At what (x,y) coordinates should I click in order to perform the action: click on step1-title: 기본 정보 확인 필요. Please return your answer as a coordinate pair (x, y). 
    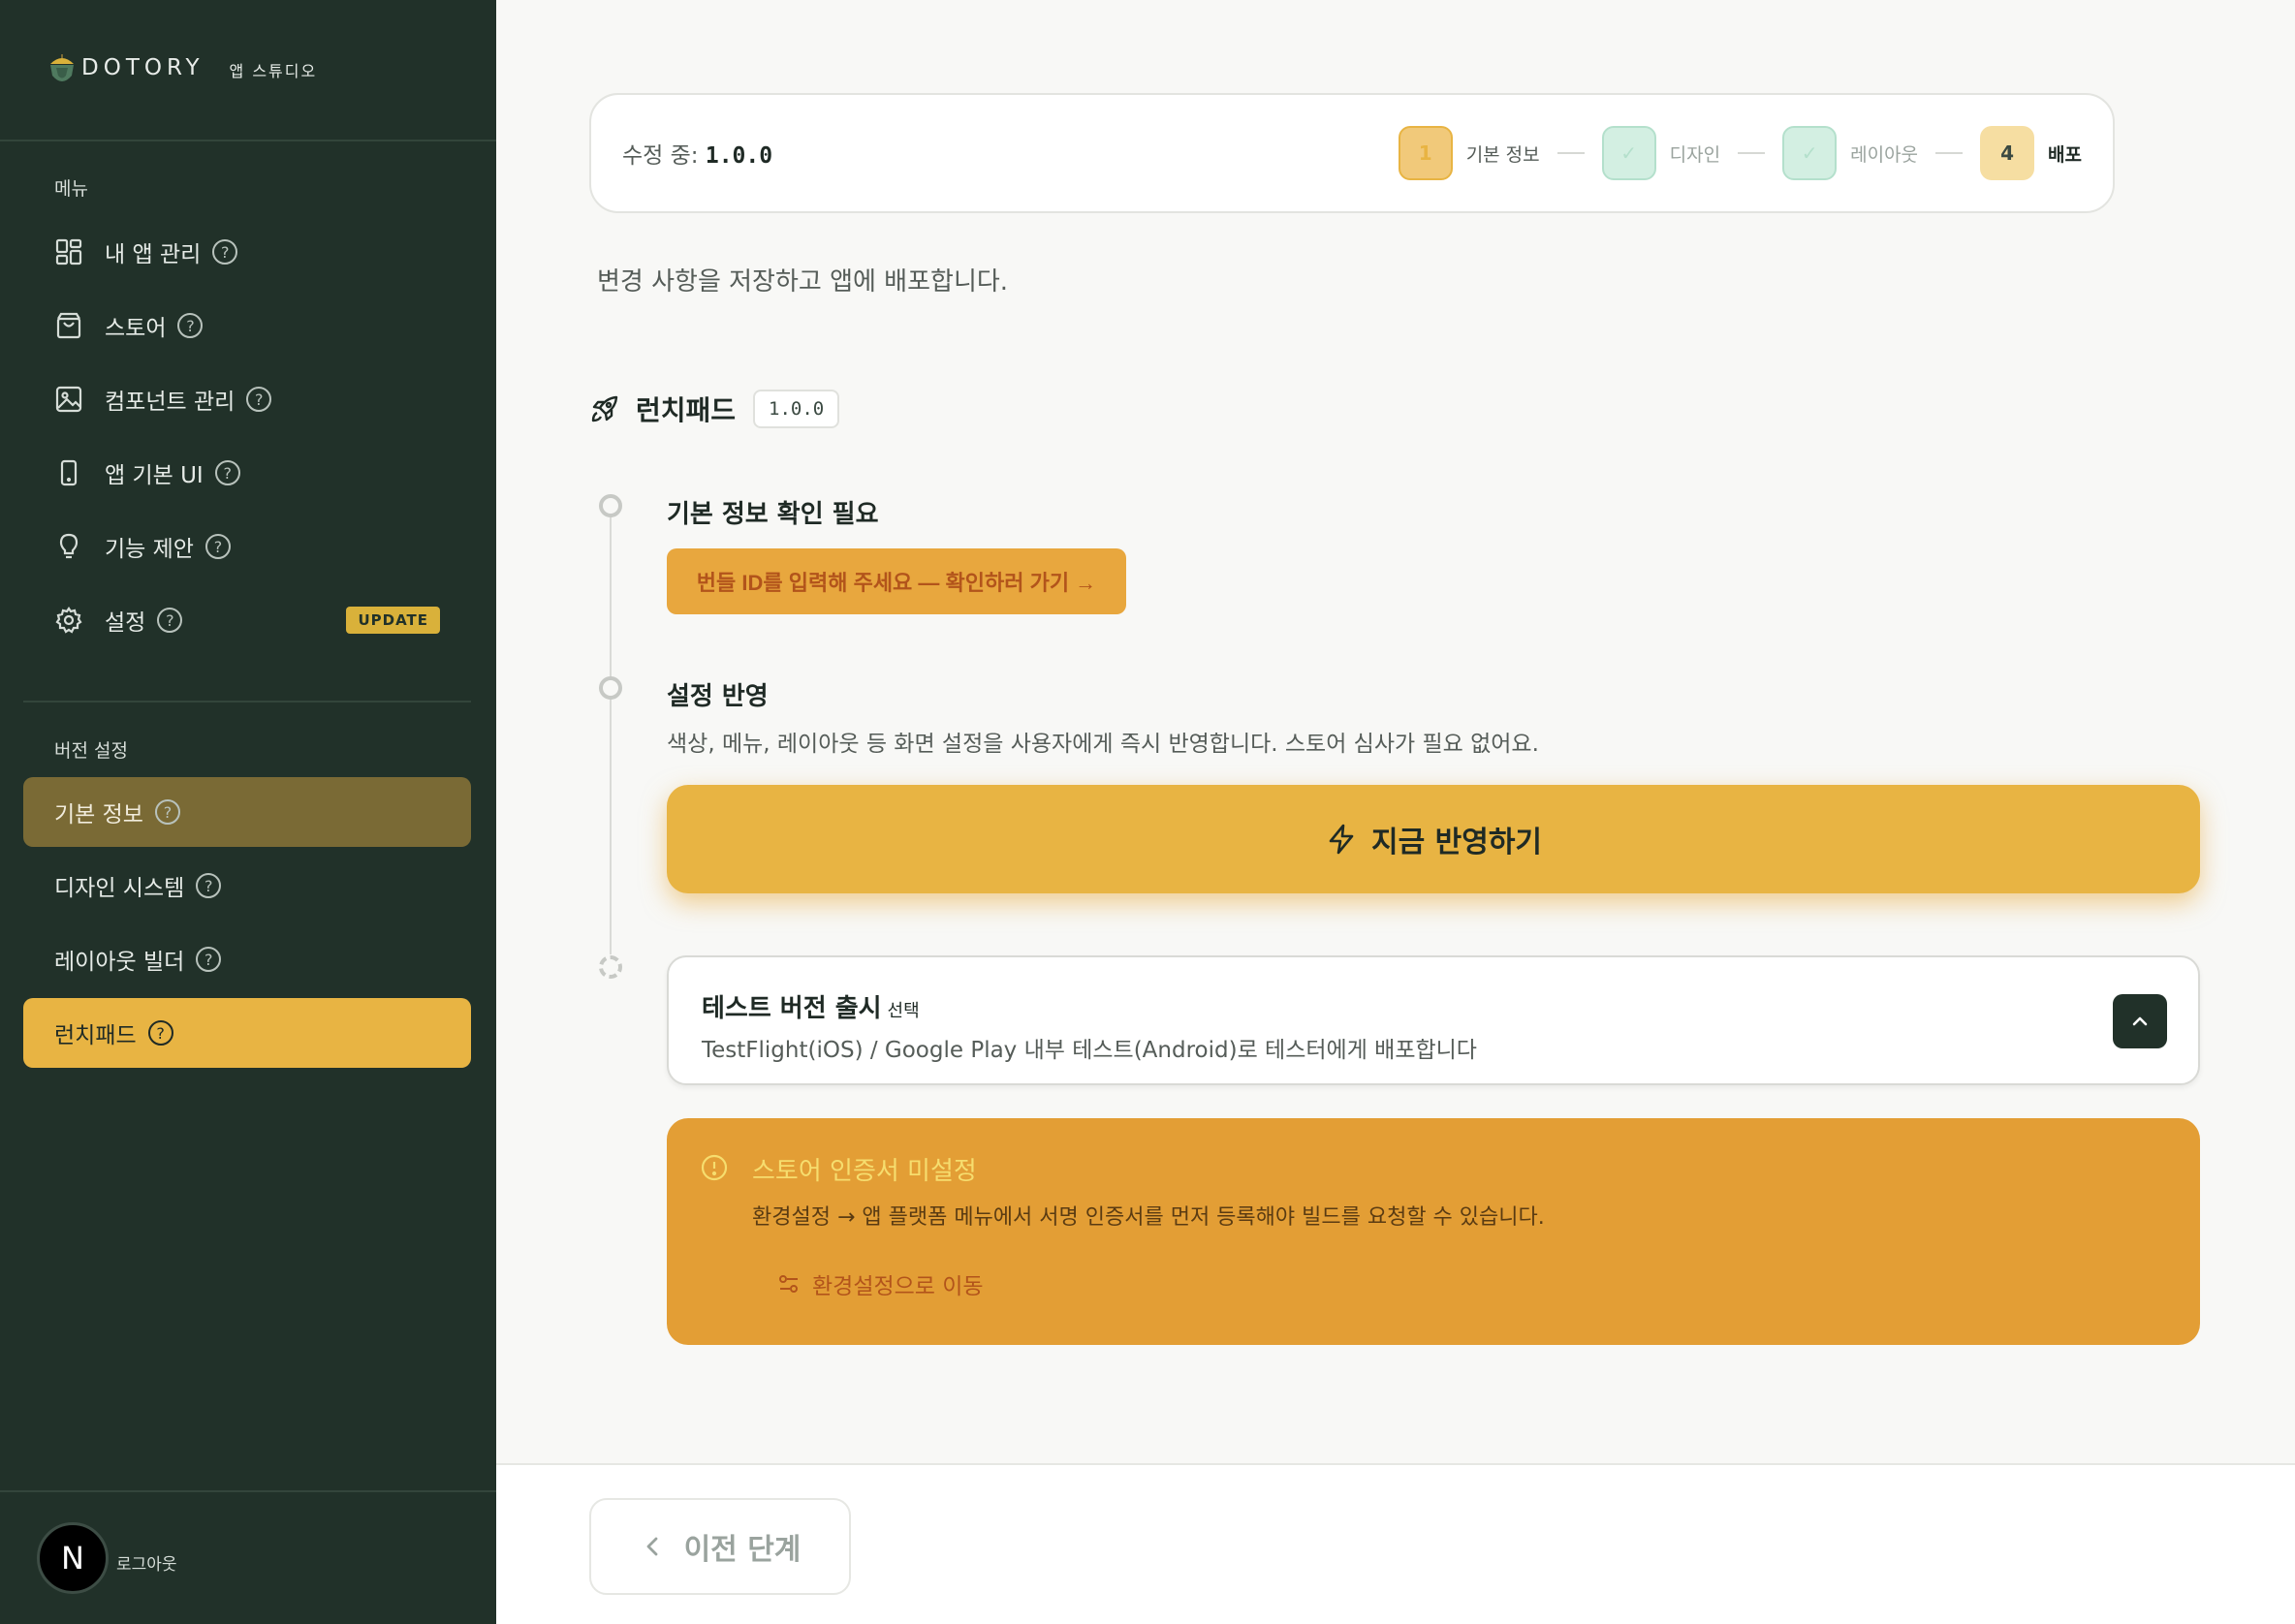
    Looking at the image, I should click on (773, 515).